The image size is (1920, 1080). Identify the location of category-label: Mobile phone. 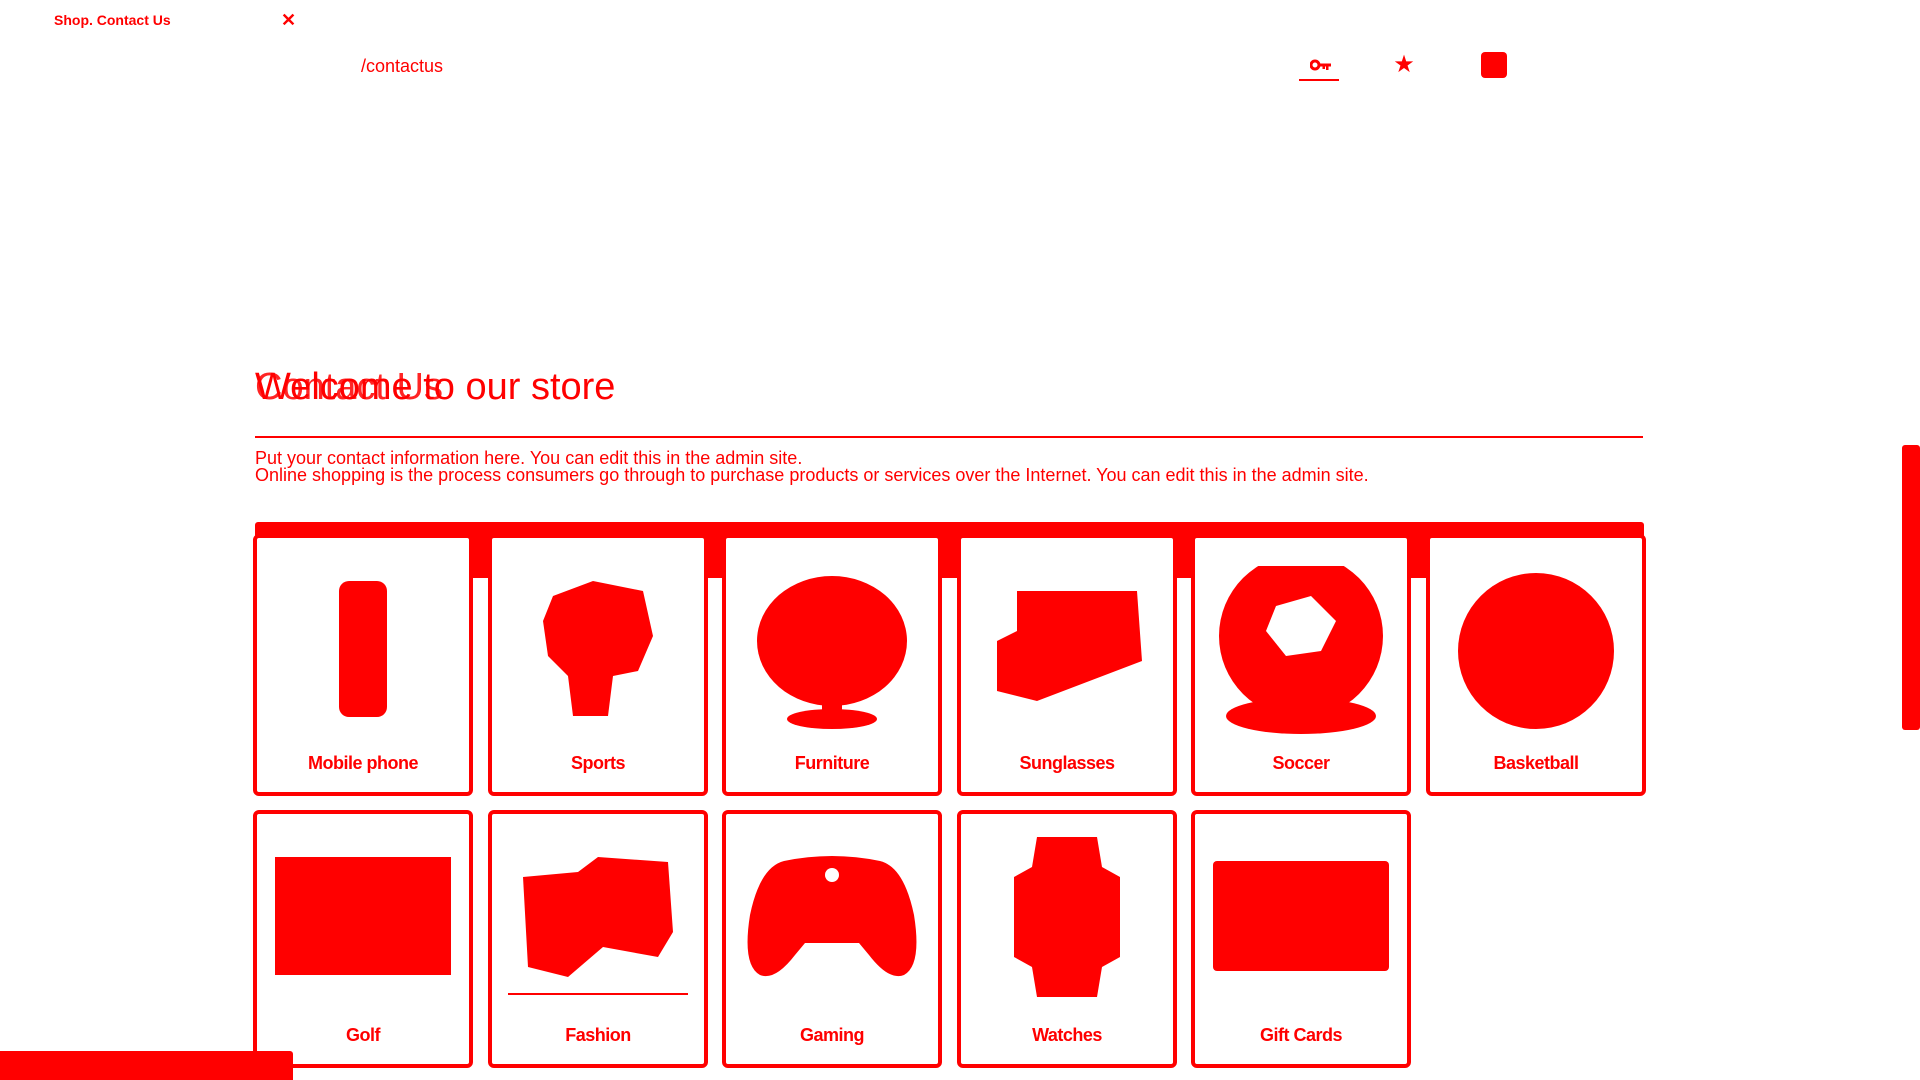
(363, 763).